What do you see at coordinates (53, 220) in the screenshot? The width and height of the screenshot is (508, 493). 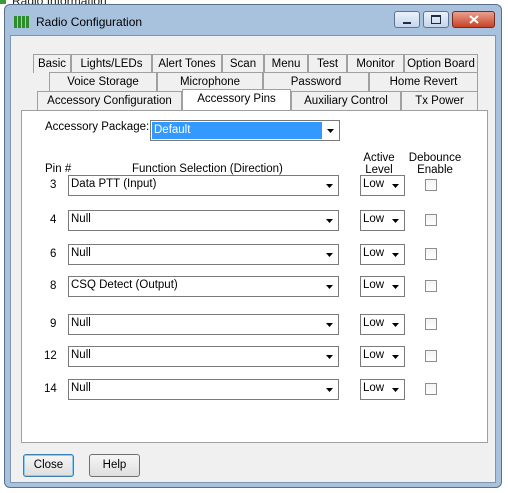 I see `pin-number: 4` at bounding box center [53, 220].